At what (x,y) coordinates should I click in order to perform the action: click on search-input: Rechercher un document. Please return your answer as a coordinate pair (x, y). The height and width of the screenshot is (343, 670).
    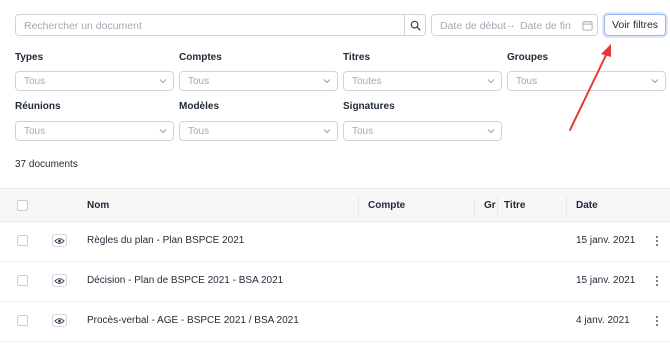
    Looking at the image, I should click on (220, 25).